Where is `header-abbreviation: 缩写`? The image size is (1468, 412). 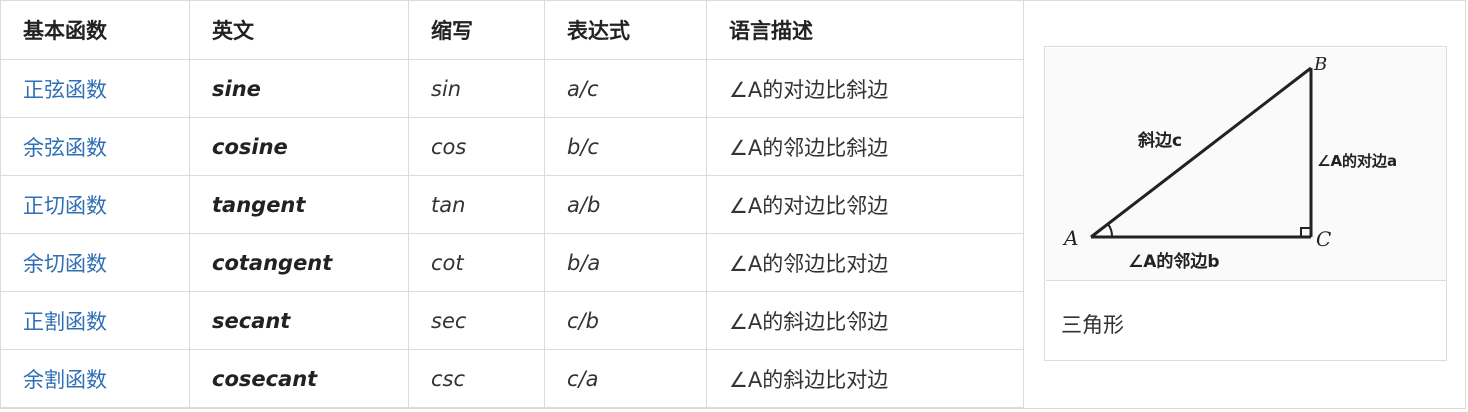 header-abbreviation: 缩写 is located at coordinates (476, 30).